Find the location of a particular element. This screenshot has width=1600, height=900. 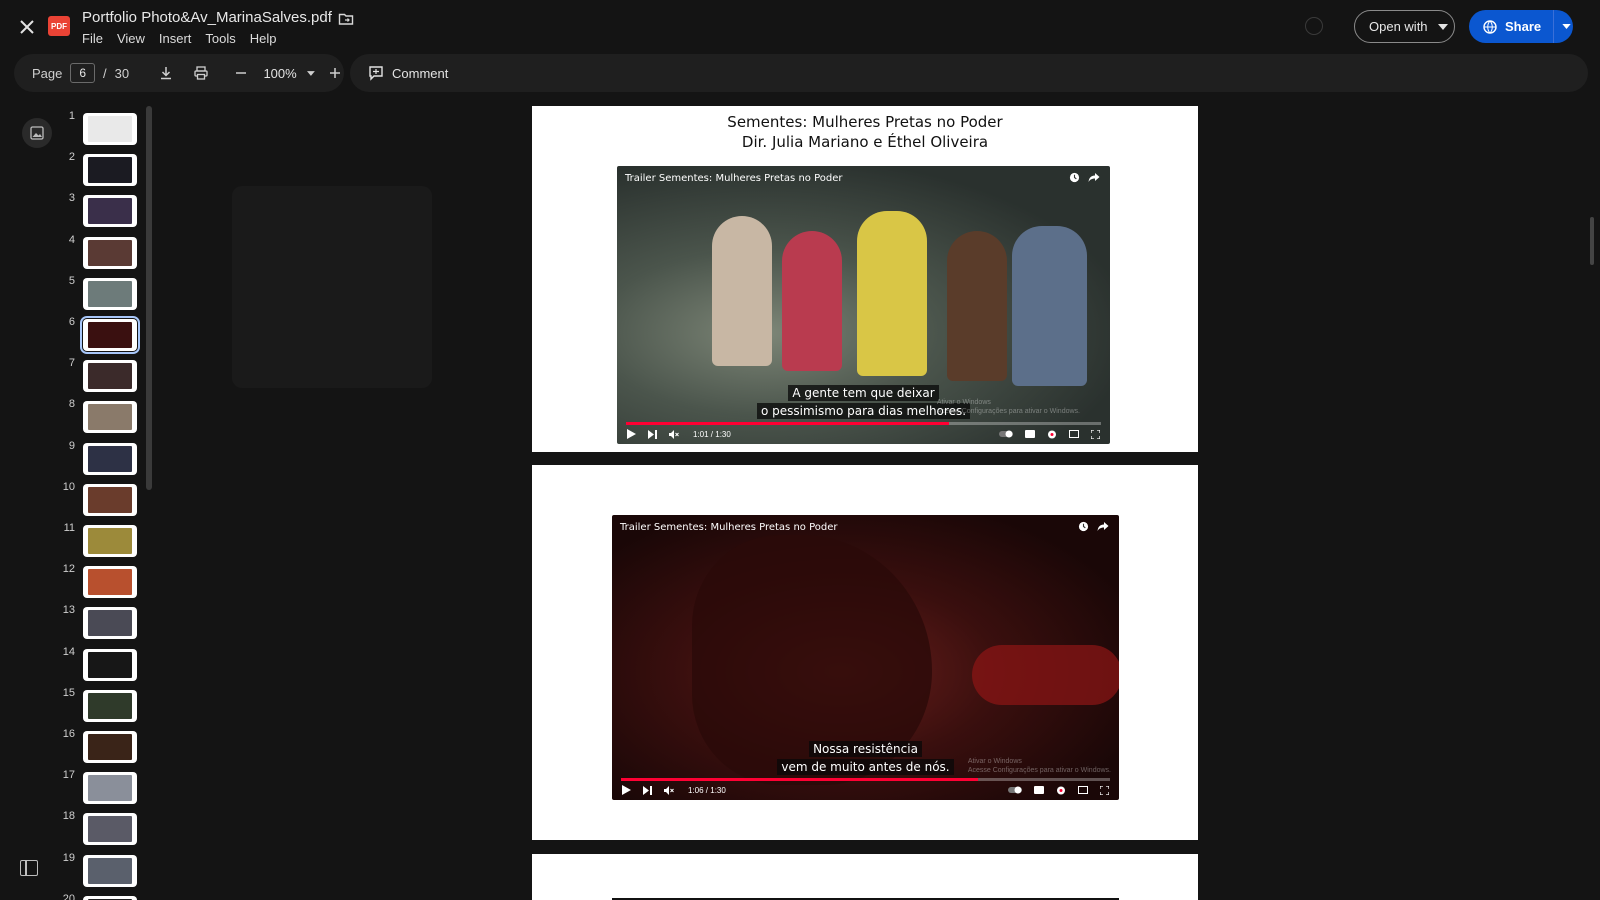

close-viewer-button is located at coordinates (27, 27).